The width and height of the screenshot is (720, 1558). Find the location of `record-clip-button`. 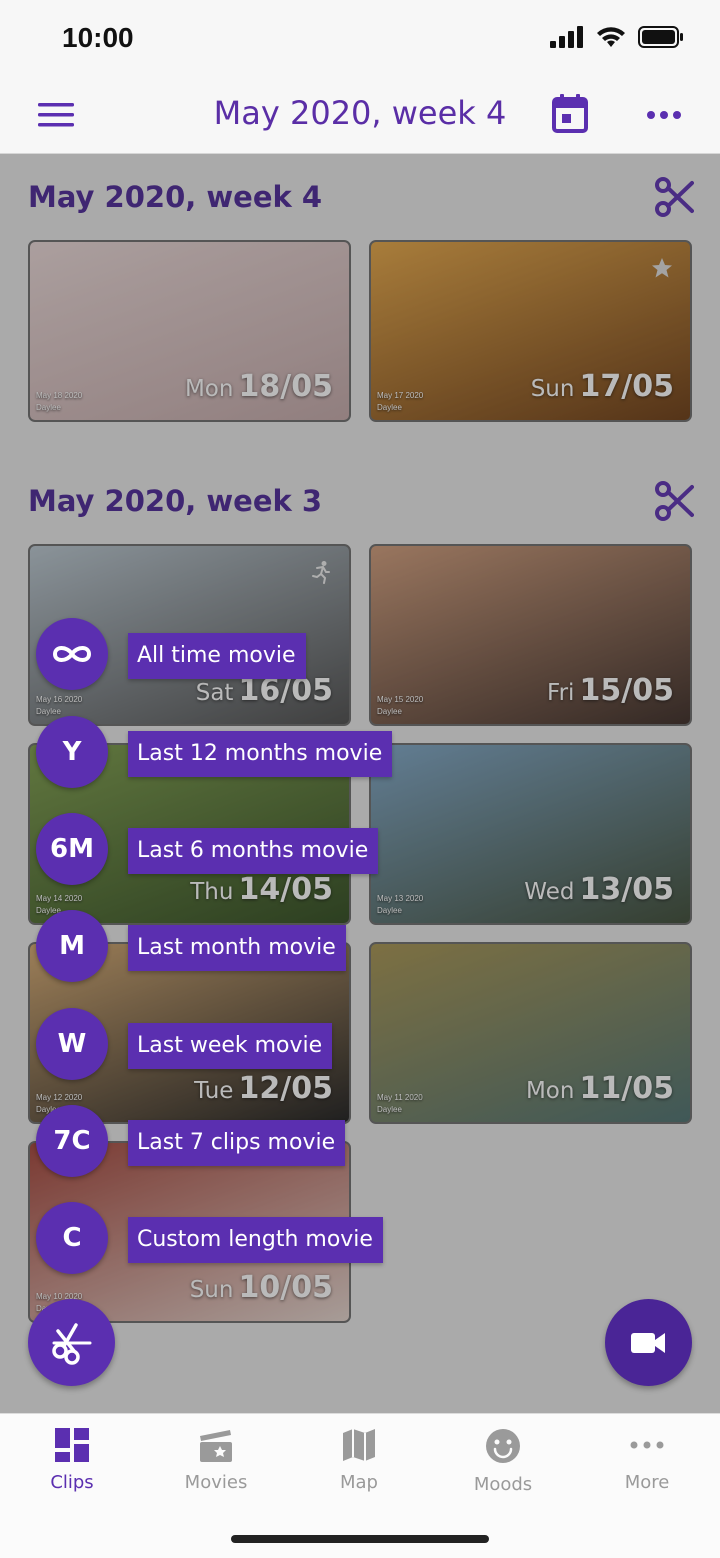

record-clip-button is located at coordinates (648, 1342).